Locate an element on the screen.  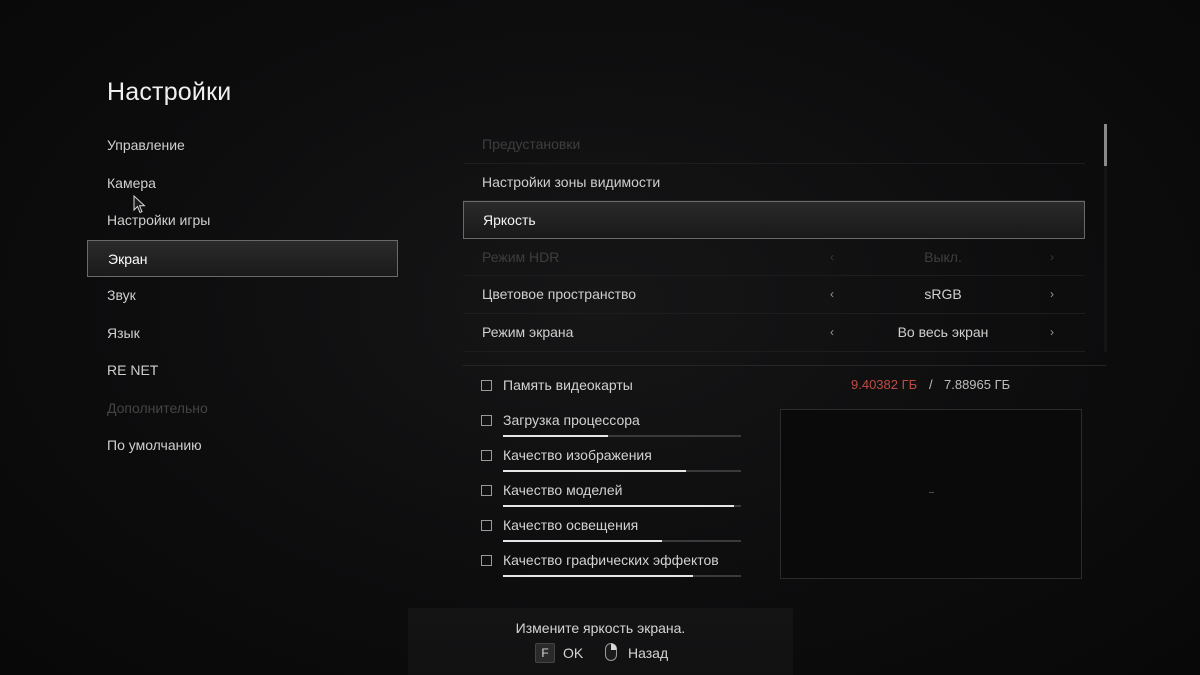
setting-label: Режим HDR is located at coordinates (521, 256).